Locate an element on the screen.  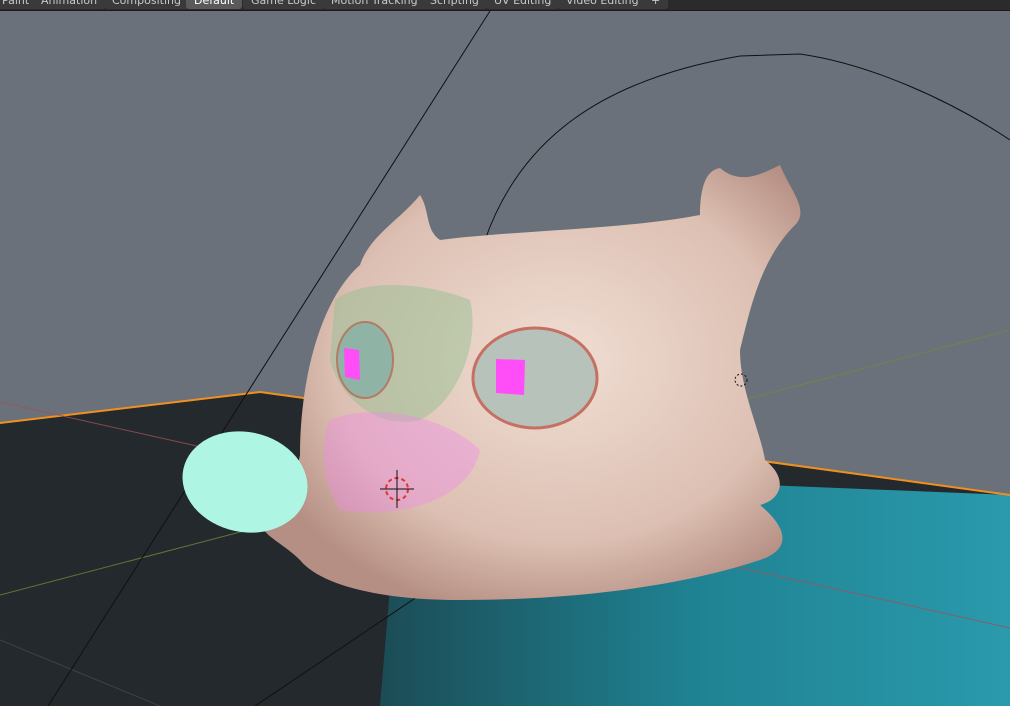
tab-uv-editing: UV Editing is located at coordinates (523, 4).